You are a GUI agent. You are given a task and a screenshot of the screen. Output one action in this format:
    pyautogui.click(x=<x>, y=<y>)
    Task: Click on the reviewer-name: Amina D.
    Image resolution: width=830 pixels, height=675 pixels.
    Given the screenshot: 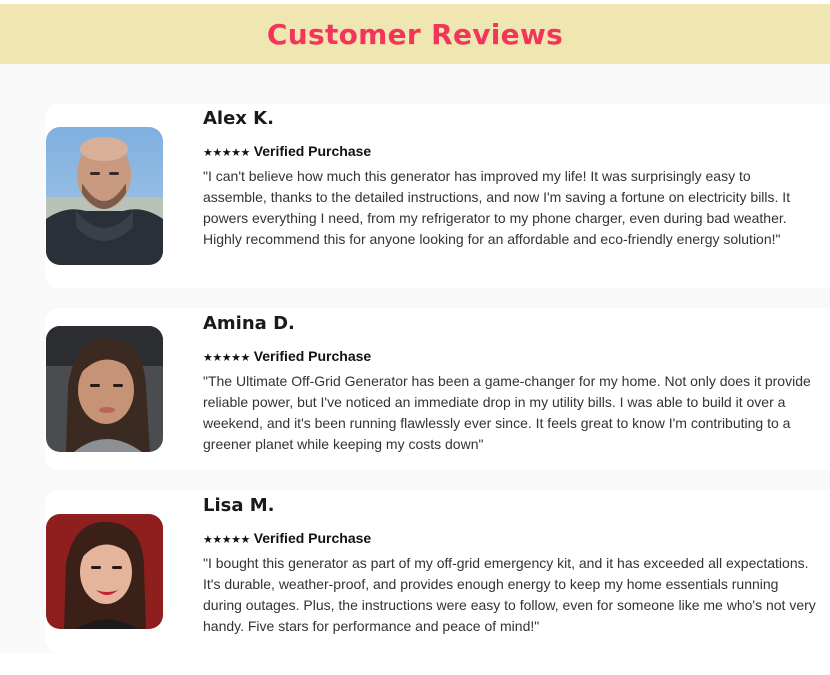 What is the action you would take?
    pyautogui.click(x=249, y=323)
    